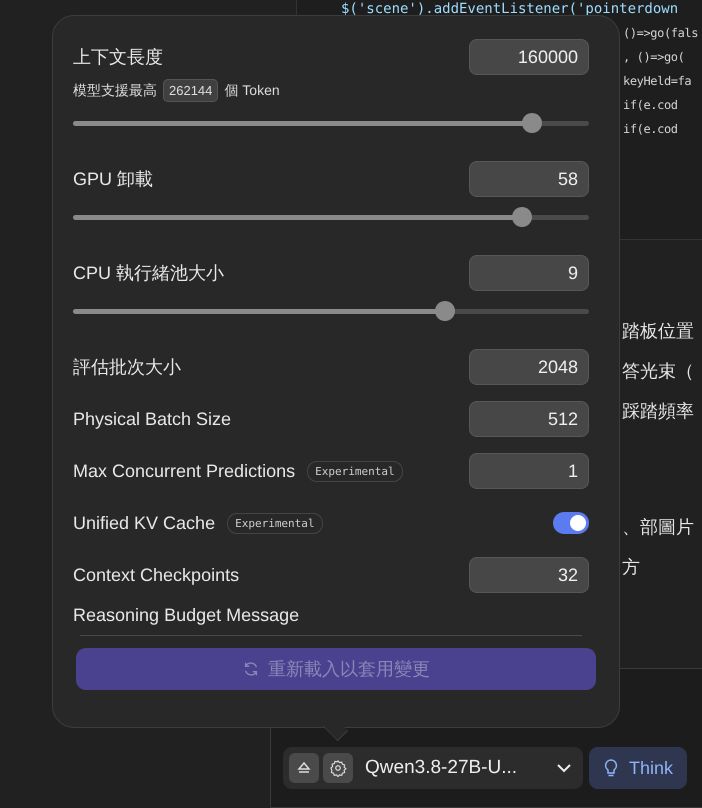 This screenshot has height=808, width=702. Describe the element at coordinates (631, 567) in the screenshot. I see `chat-text: 方` at that location.